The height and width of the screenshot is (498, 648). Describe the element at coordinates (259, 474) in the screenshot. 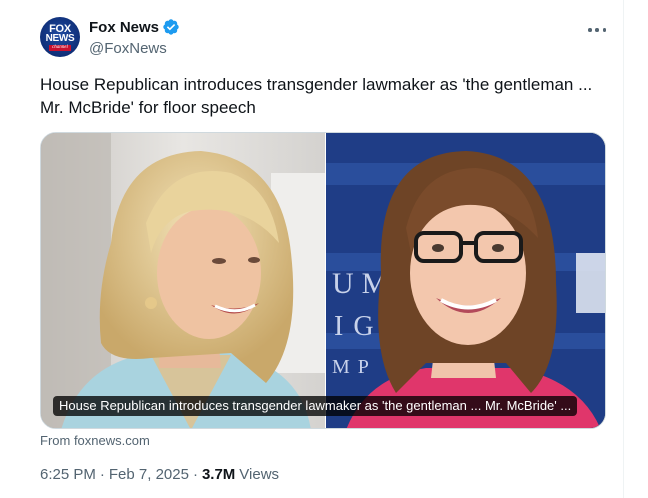

I see `views-label: Views` at that location.